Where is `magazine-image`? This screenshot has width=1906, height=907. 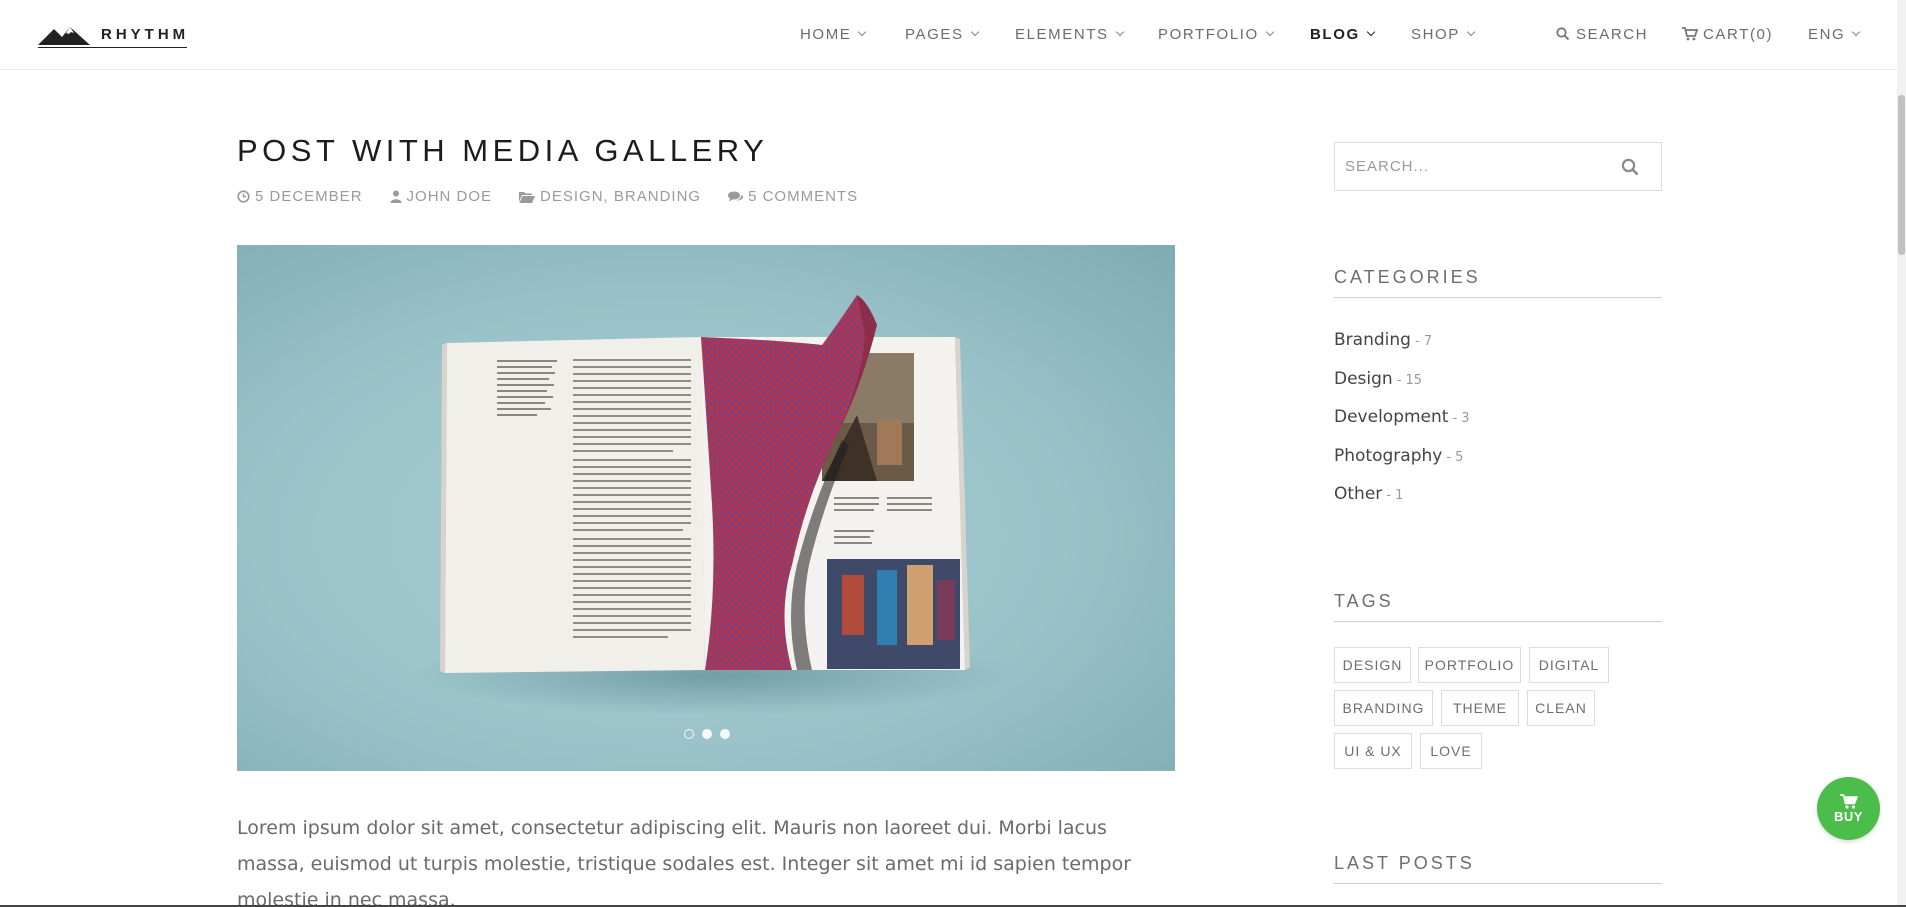 magazine-image is located at coordinates (715, 505).